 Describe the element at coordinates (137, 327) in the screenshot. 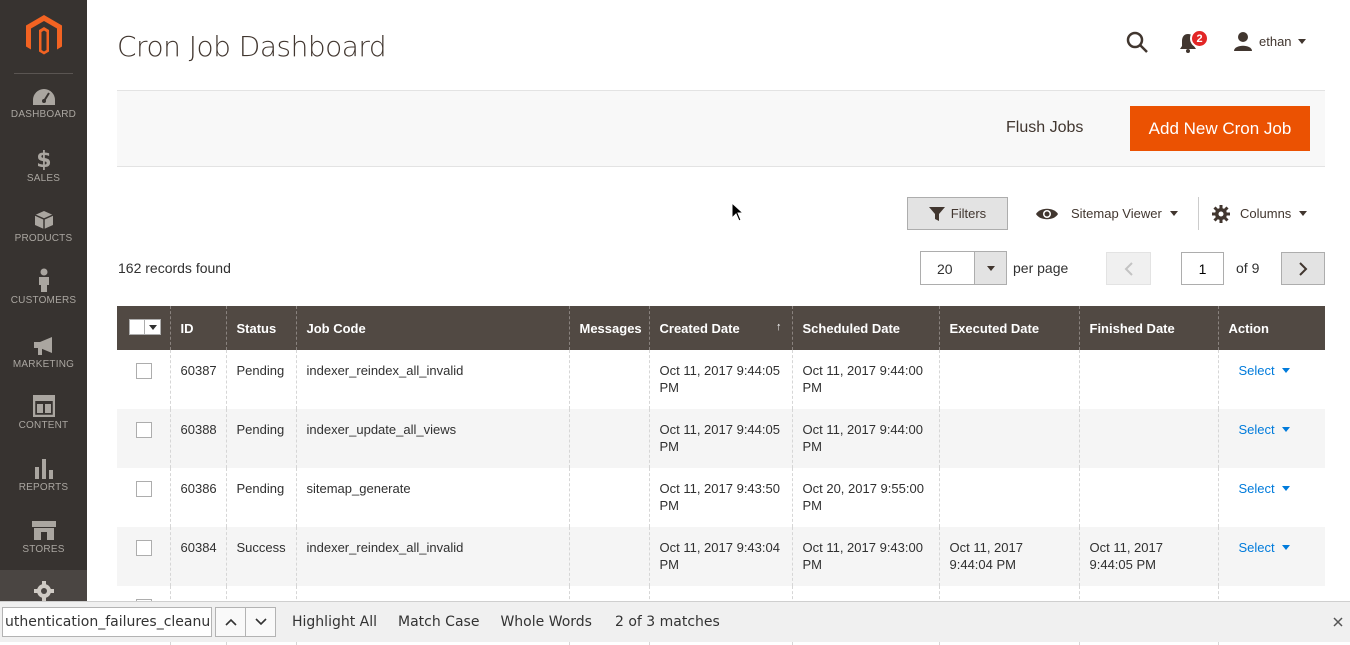

I see `mass-select-box` at that location.